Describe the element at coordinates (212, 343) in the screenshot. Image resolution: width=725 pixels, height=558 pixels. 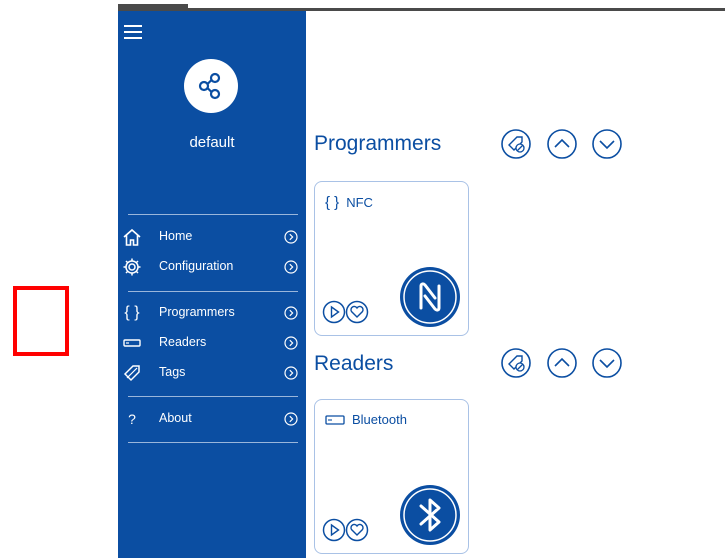
I see `sidebar-item-readers: Readers` at that location.